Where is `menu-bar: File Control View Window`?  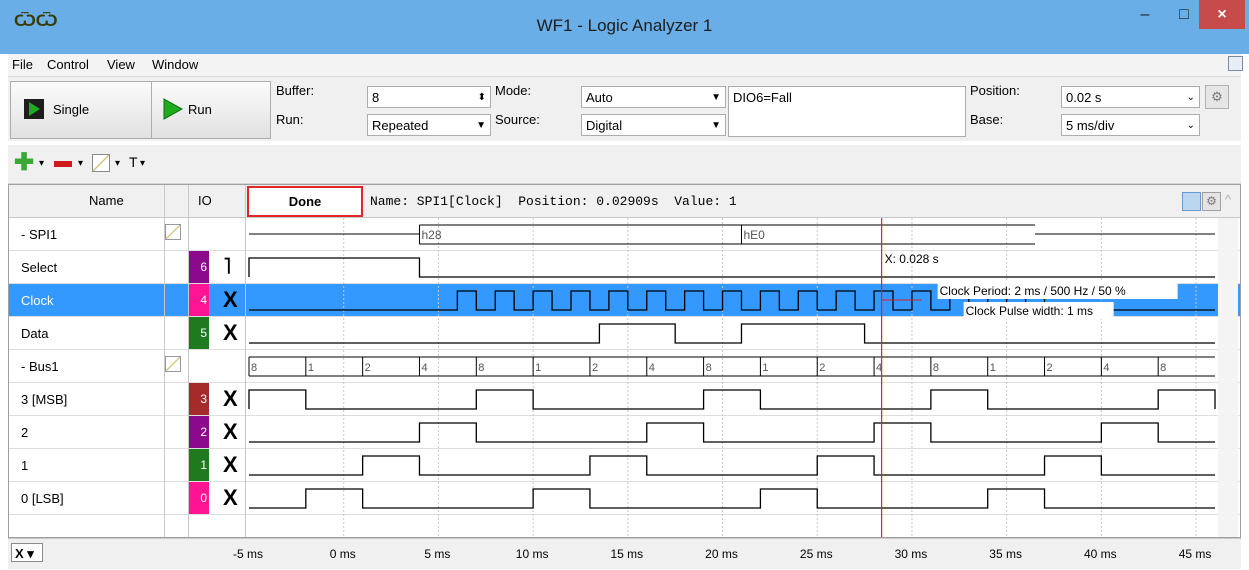 menu-bar: File Control View Window is located at coordinates (625, 65).